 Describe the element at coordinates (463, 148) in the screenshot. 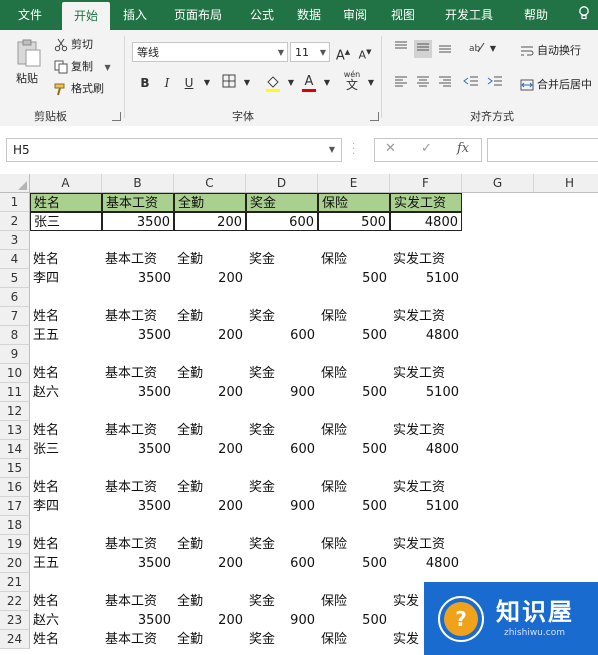

I see `insert-function-icon: fx` at that location.